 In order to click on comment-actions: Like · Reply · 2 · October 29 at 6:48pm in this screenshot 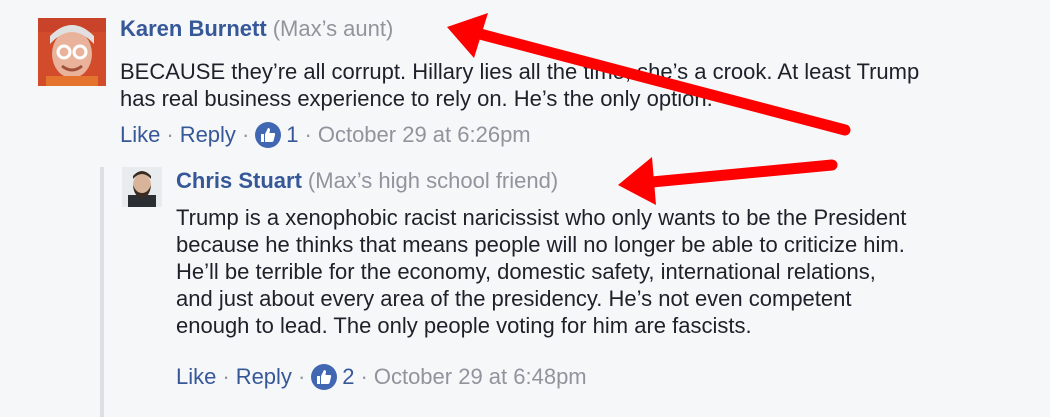, I will do `click(381, 377)`.